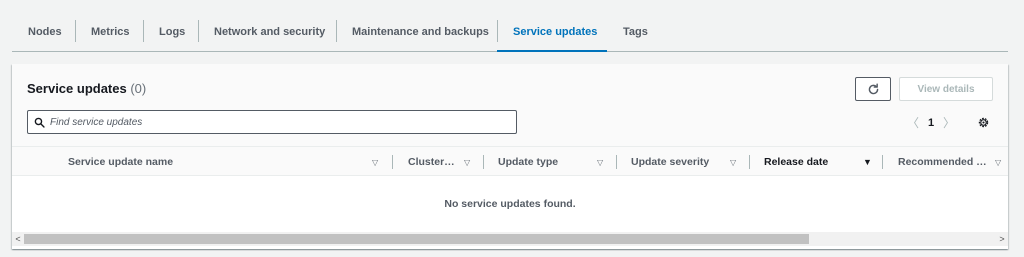 The image size is (1024, 257). Describe the element at coordinates (120, 162) in the screenshot. I see `column-header-service-update-name: Service update name` at that location.